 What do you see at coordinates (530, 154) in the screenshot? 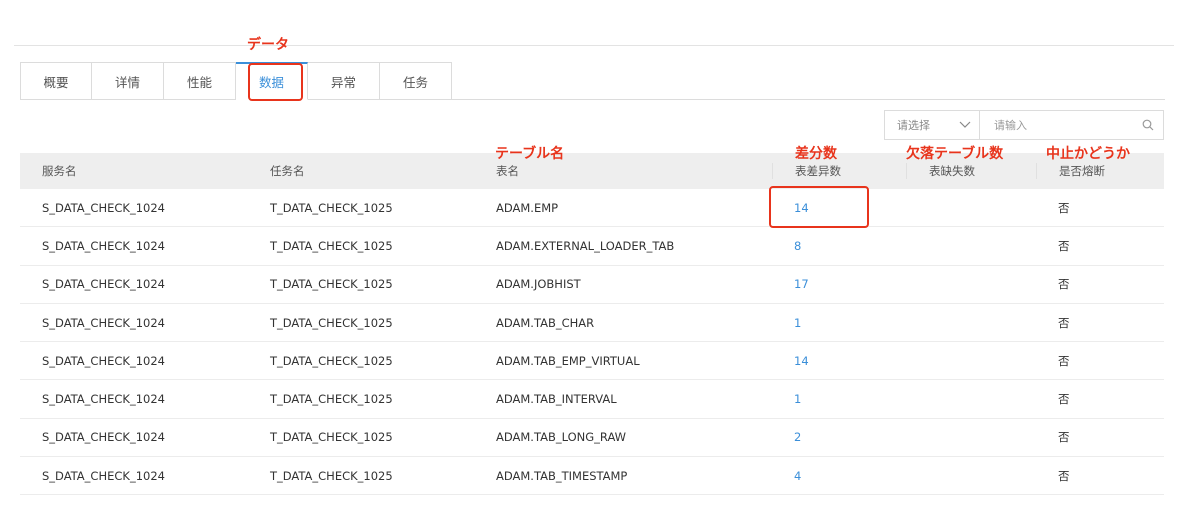
I see `annotation-table-name: テーブル名` at bounding box center [530, 154].